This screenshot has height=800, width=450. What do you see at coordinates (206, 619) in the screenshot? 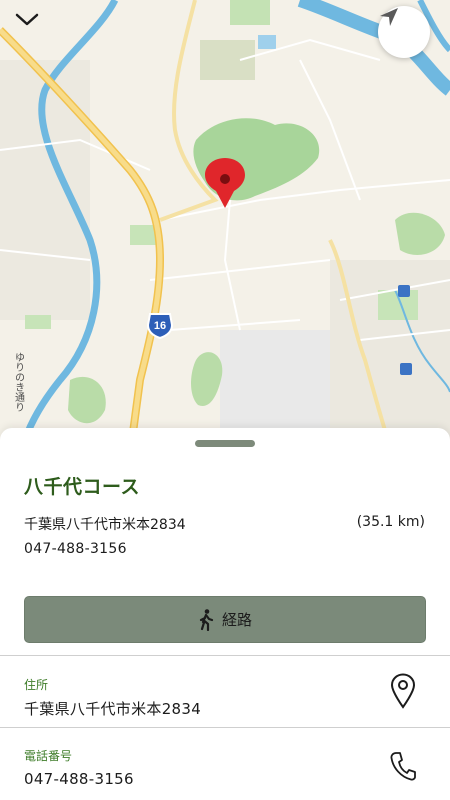
I see `walking-person-icon` at bounding box center [206, 619].